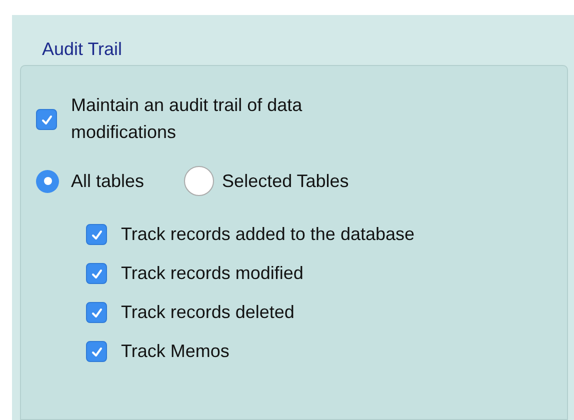 This screenshot has height=420, width=574. I want to click on radio-label: Selected Tables, so click(285, 181).